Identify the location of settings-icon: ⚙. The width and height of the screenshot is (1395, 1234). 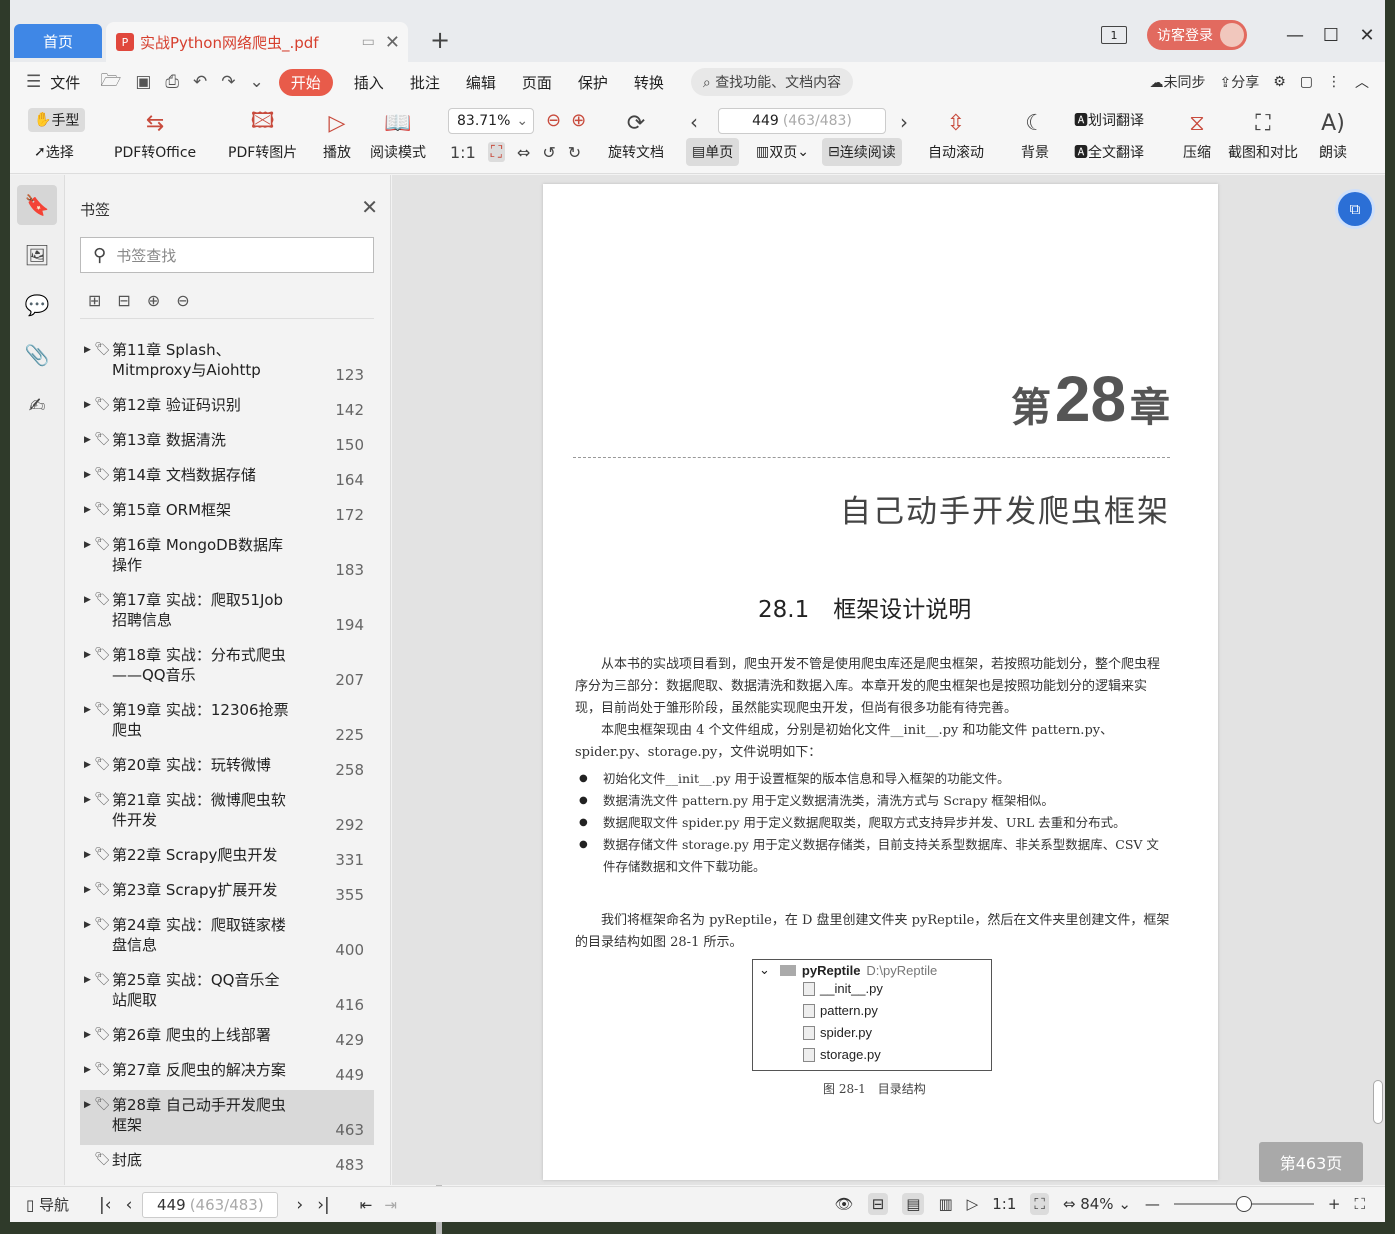
(1279, 82).